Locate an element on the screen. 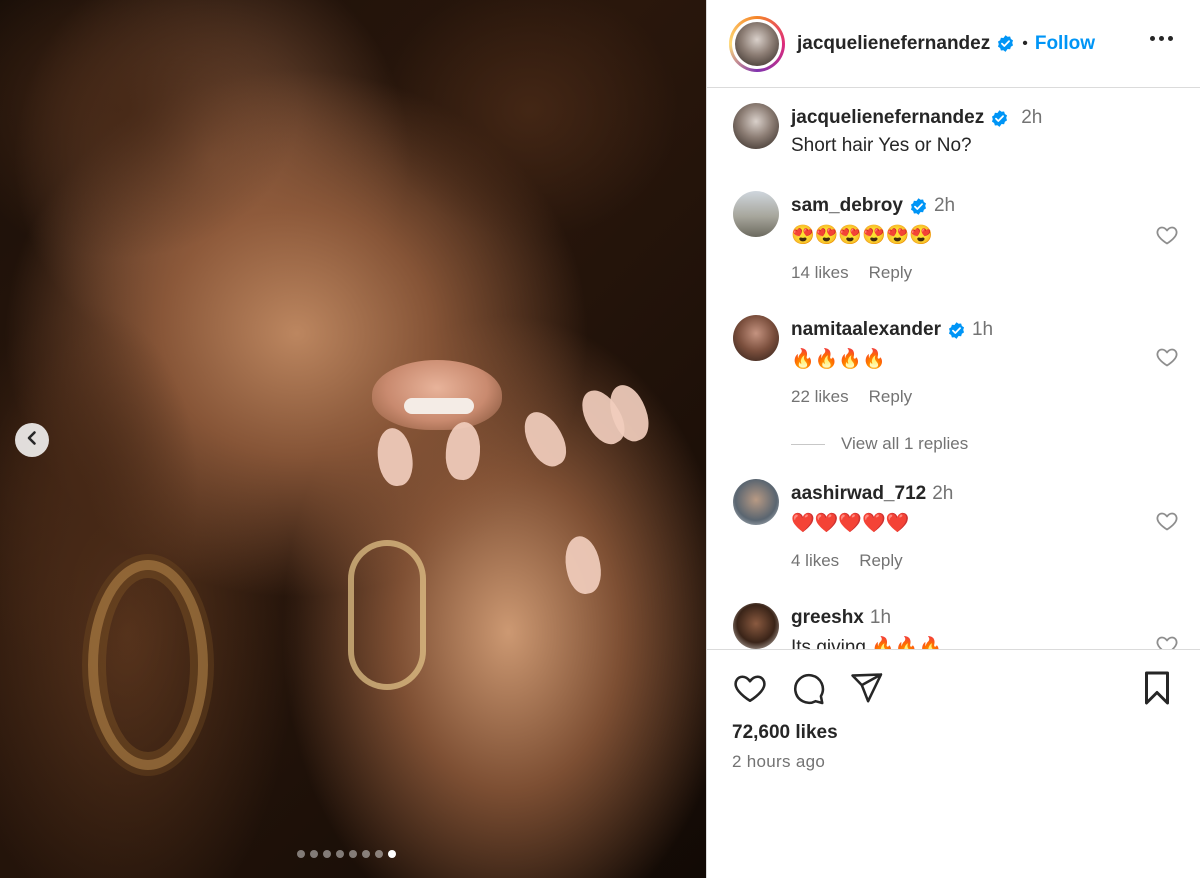 Image resolution: width=1200 pixels, height=878 pixels. header-username: jacquelienefernandez is located at coordinates (893, 44).